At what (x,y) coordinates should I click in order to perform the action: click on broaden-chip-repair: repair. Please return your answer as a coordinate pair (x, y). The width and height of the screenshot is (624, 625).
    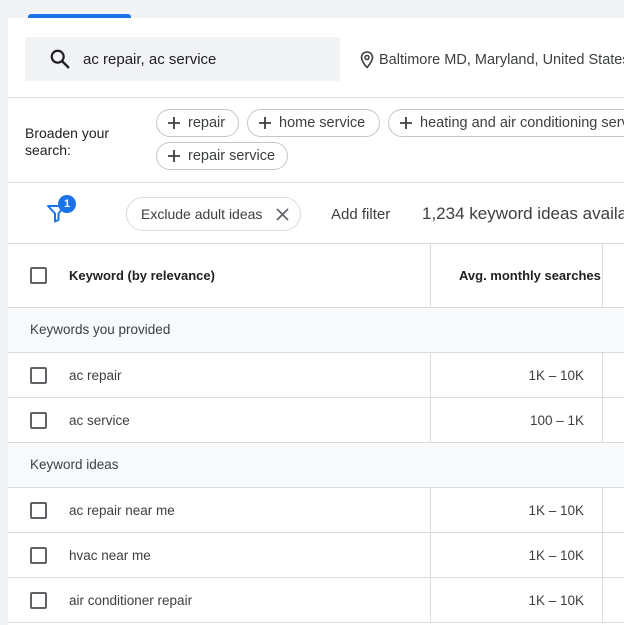
    Looking at the image, I should click on (197, 123).